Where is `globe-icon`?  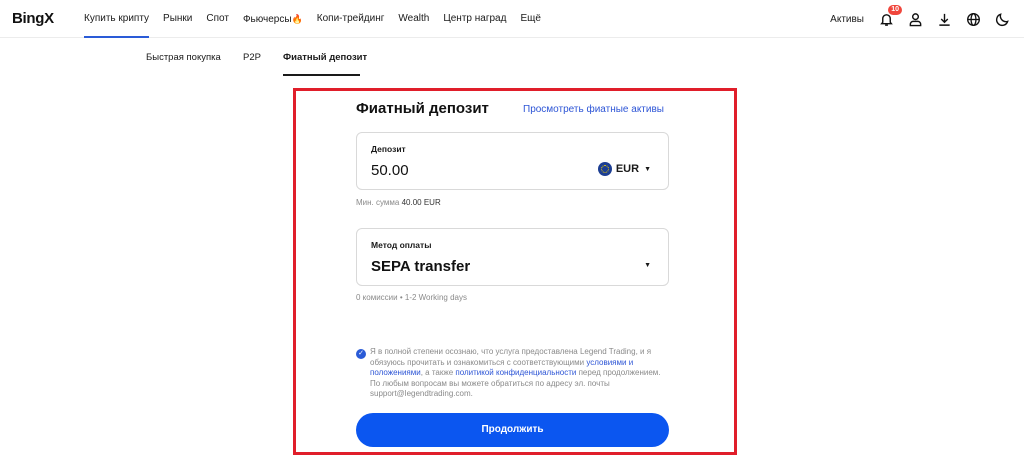 globe-icon is located at coordinates (973, 19).